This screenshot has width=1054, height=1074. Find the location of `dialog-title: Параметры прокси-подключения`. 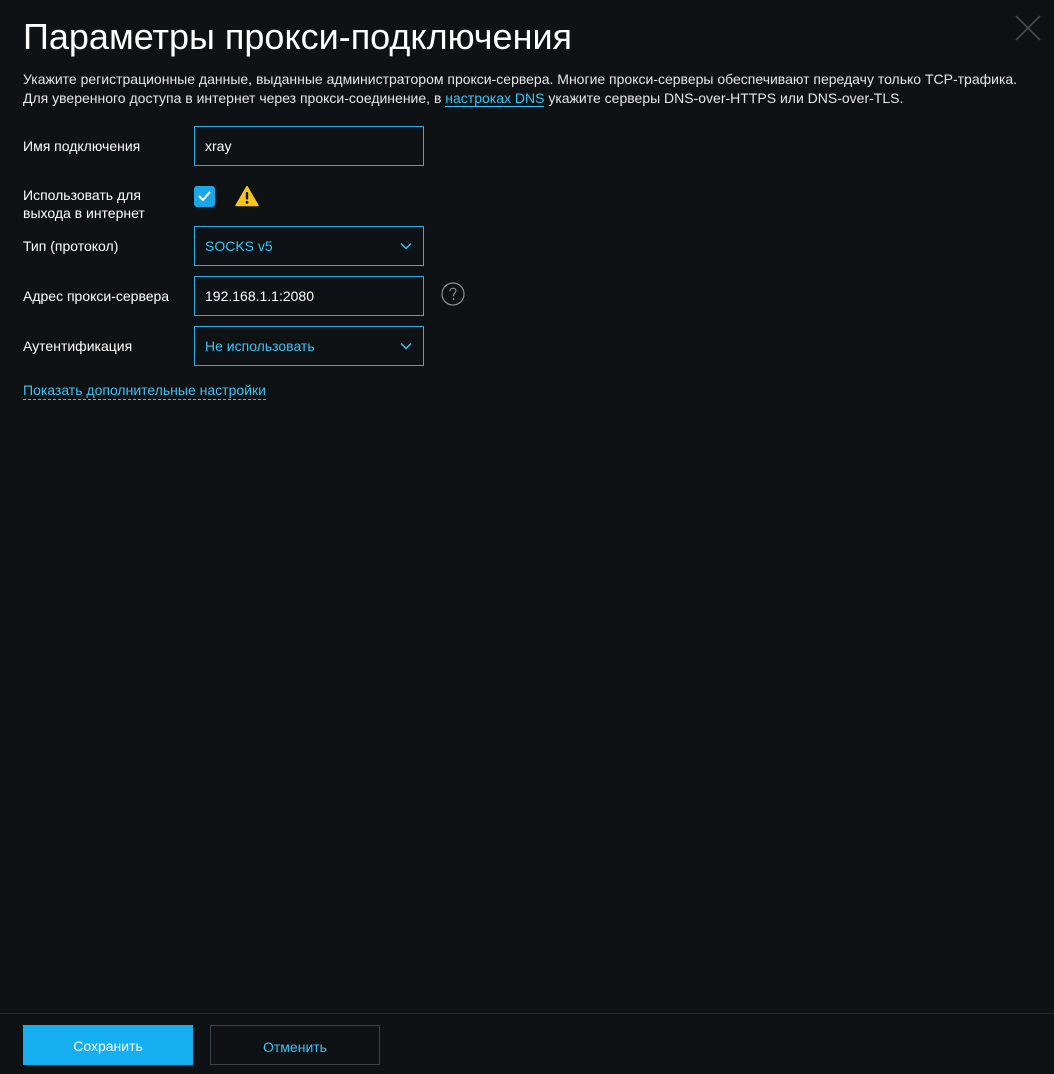

dialog-title: Параметры прокси-подключения is located at coordinates (298, 36).